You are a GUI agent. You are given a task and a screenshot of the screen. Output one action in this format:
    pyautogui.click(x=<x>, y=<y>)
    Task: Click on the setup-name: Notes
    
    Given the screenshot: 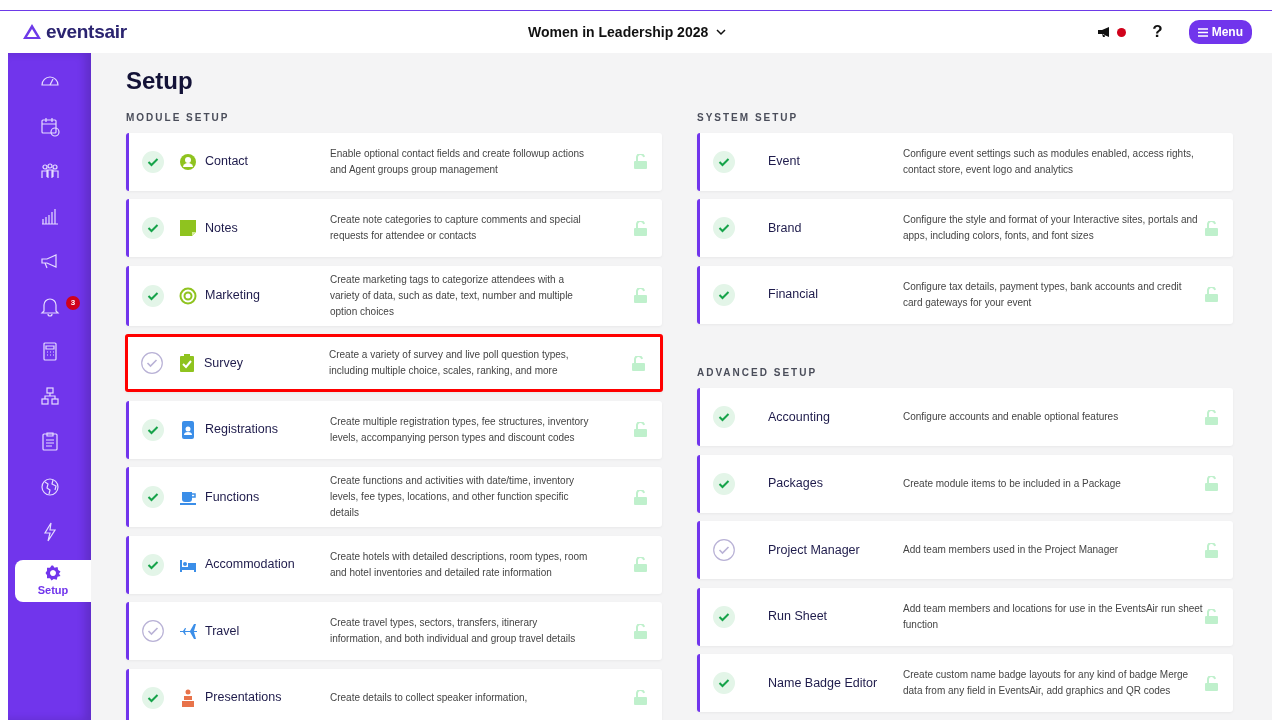 What is the action you would take?
    pyautogui.click(x=222, y=228)
    